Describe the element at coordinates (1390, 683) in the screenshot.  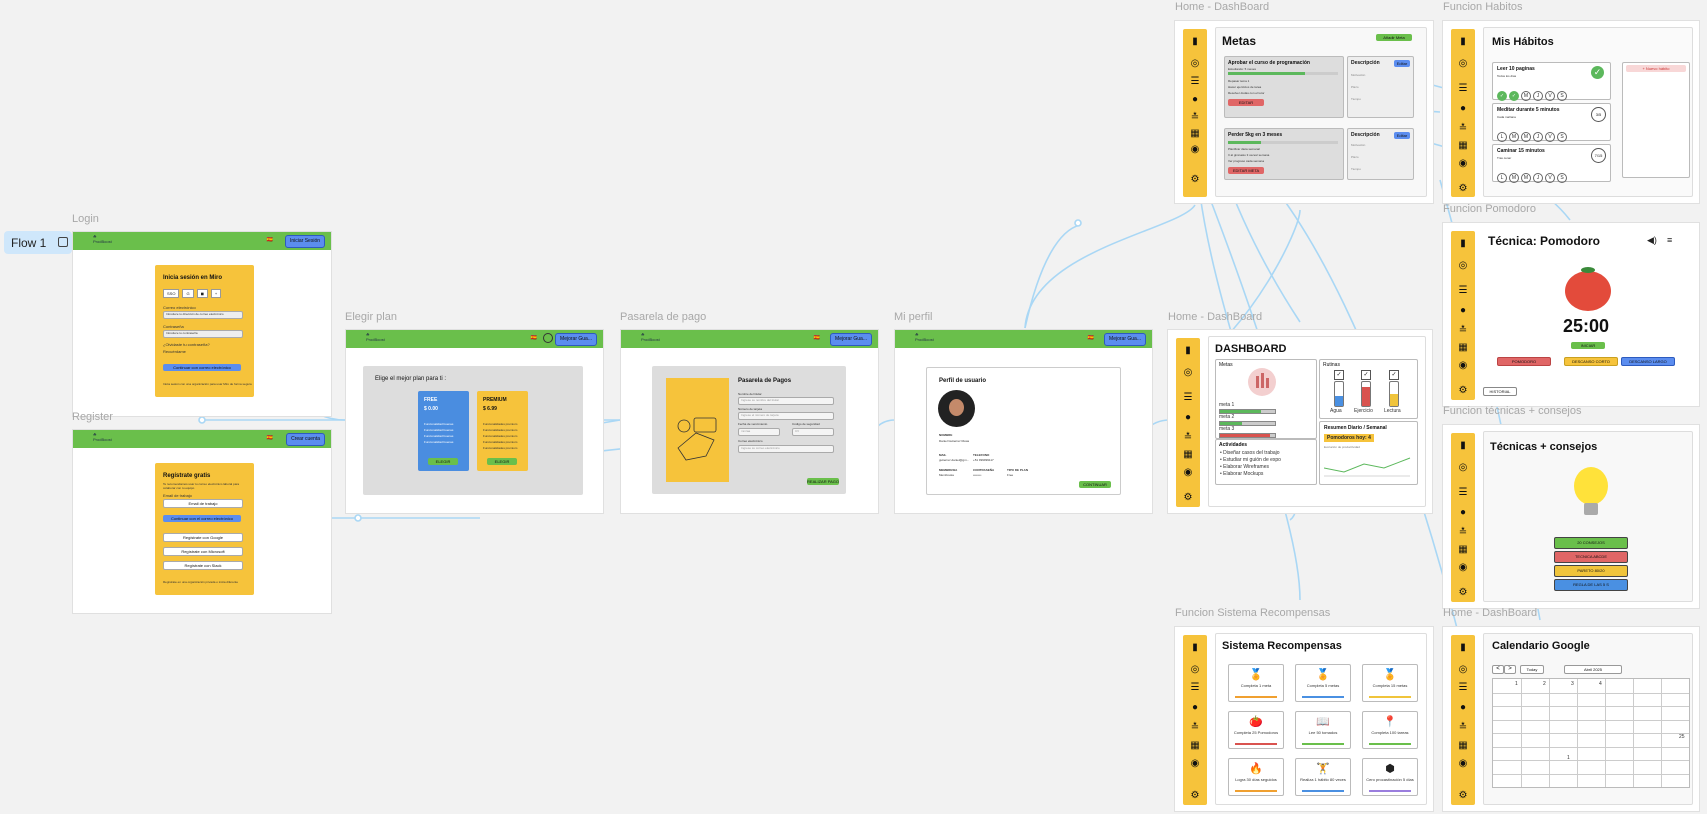
I see `reward-card: 🏅 Completa 15 metas` at that location.